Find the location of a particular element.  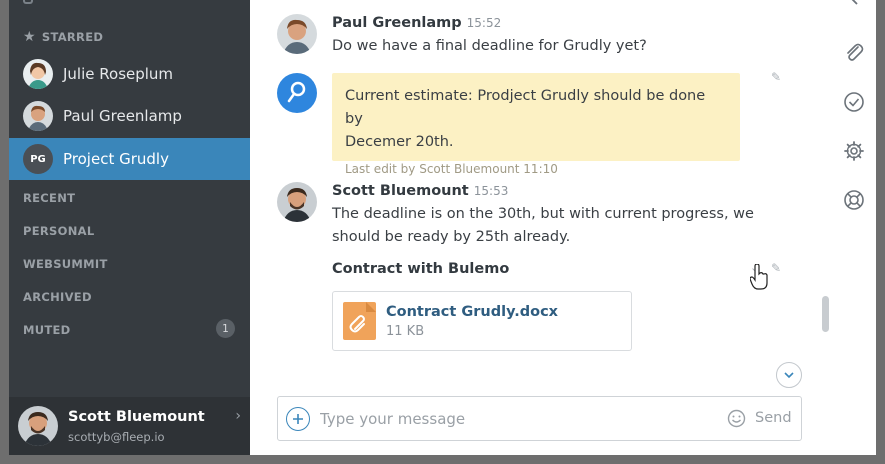

message-text-line2: should be ready by 25th already. is located at coordinates (451, 237).